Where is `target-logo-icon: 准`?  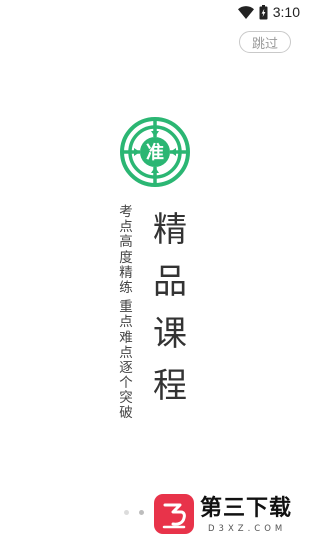 target-logo-icon: 准 is located at coordinates (155, 152).